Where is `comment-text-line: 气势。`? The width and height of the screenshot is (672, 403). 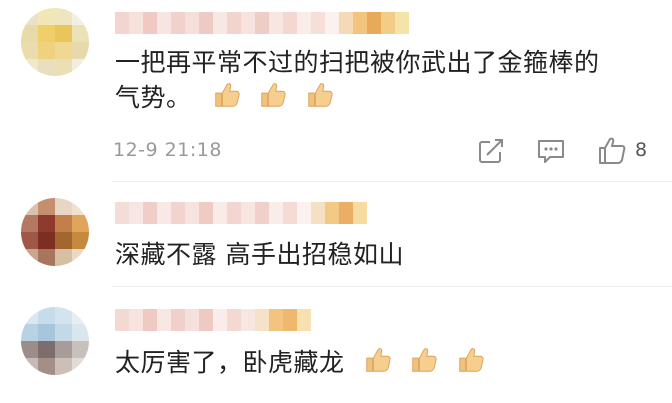
comment-text-line: 气势。 is located at coordinates (357, 99).